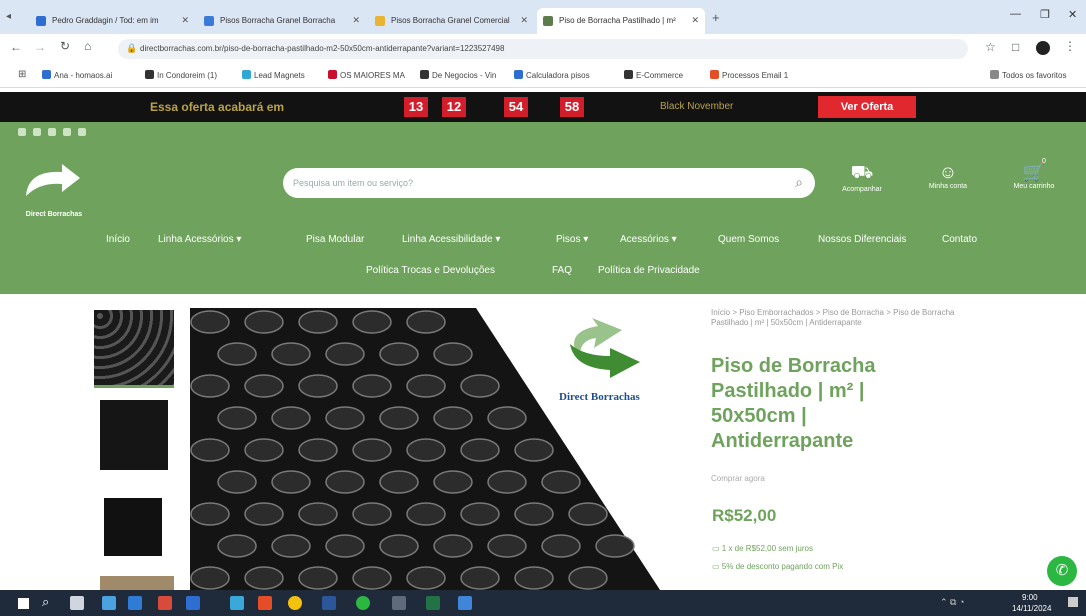 This screenshot has width=1086, height=616. What do you see at coordinates (77, 75) in the screenshot?
I see `bookmark-item: Ana - homaos.ai` at bounding box center [77, 75].